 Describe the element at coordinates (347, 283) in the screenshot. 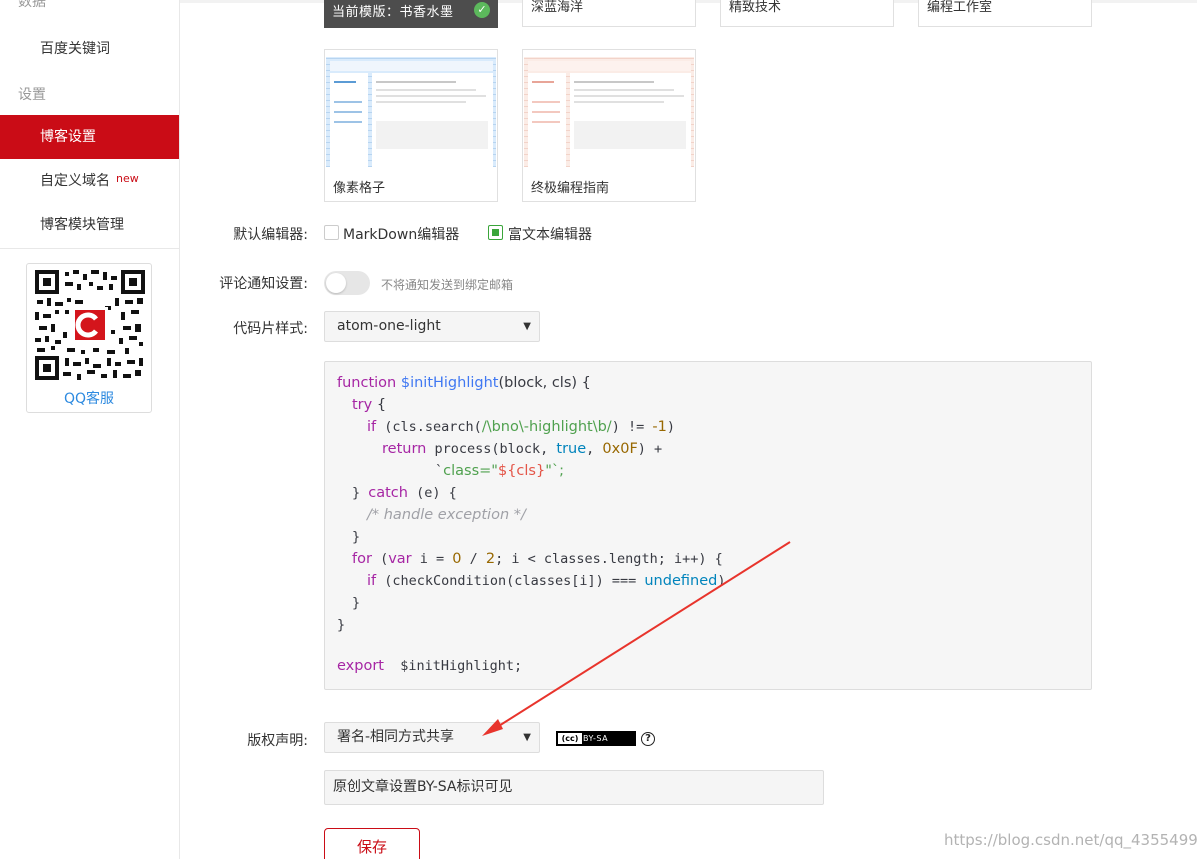

I see `comment-notify-toggle` at that location.